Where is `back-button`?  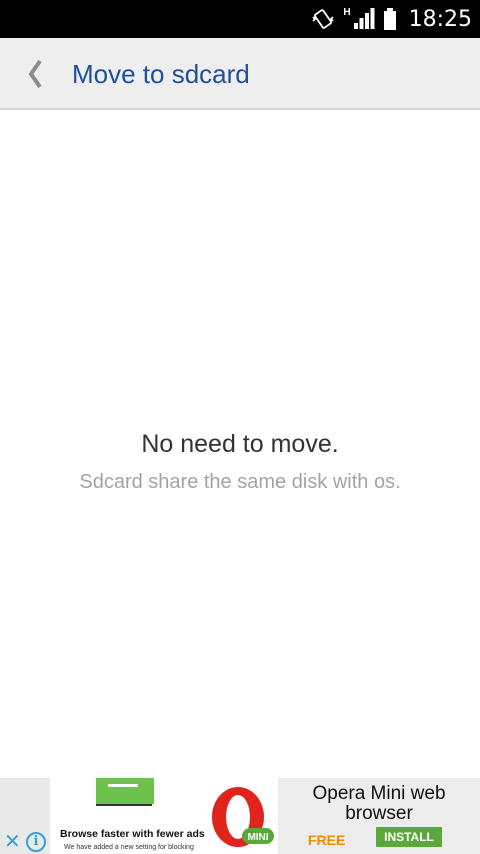
back-button is located at coordinates (35, 74).